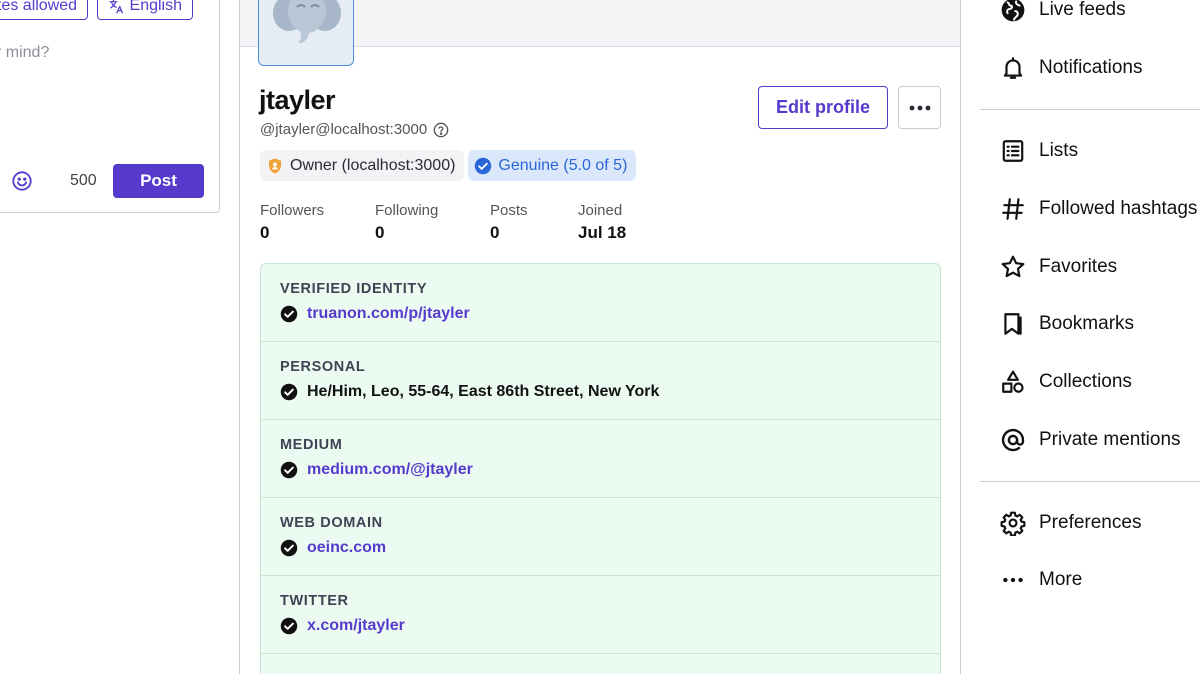 This screenshot has height=674, width=1200. Describe the element at coordinates (1061, 579) in the screenshot. I see `nav-label: More` at that location.